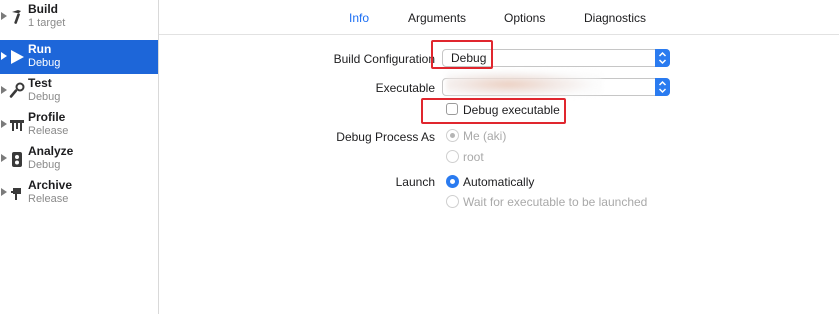 The width and height of the screenshot is (839, 314). Describe the element at coordinates (384, 59) in the screenshot. I see `build-configuration-label: Build Configuration` at that location.